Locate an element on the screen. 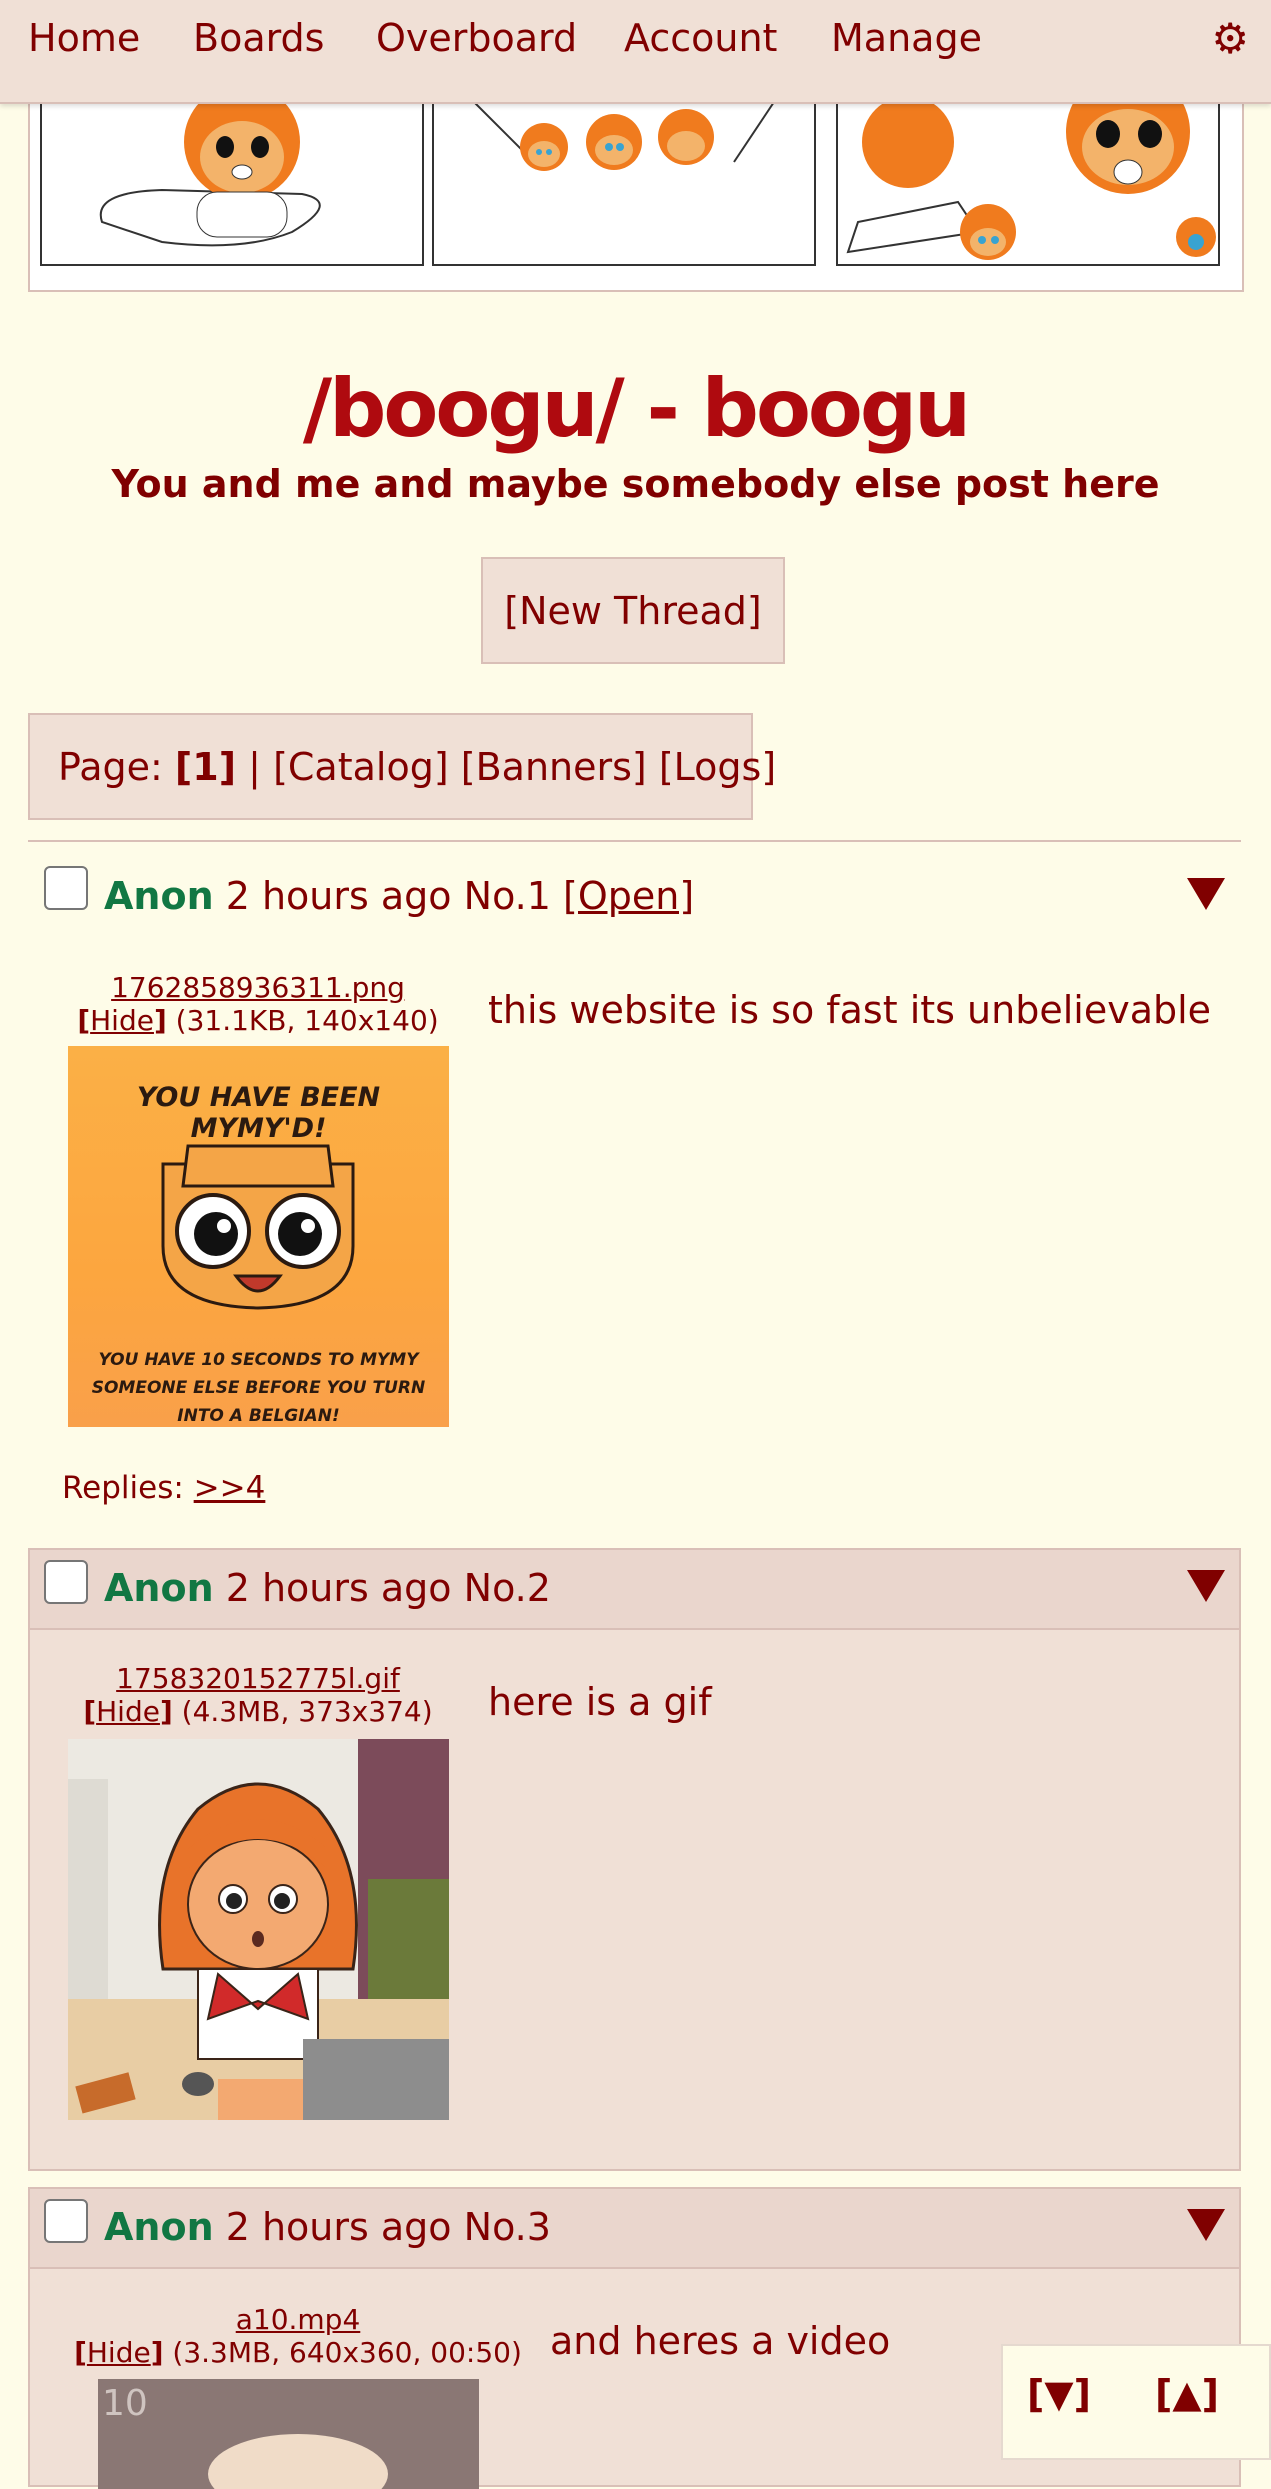  file-meta: (31.1KB, 140x140) is located at coordinates (307, 1020).